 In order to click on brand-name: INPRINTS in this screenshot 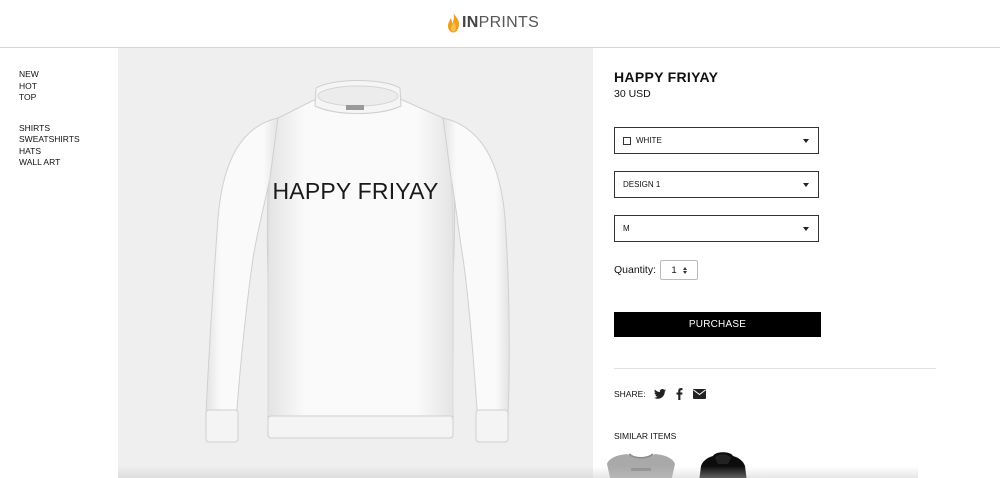, I will do `click(501, 22)`.